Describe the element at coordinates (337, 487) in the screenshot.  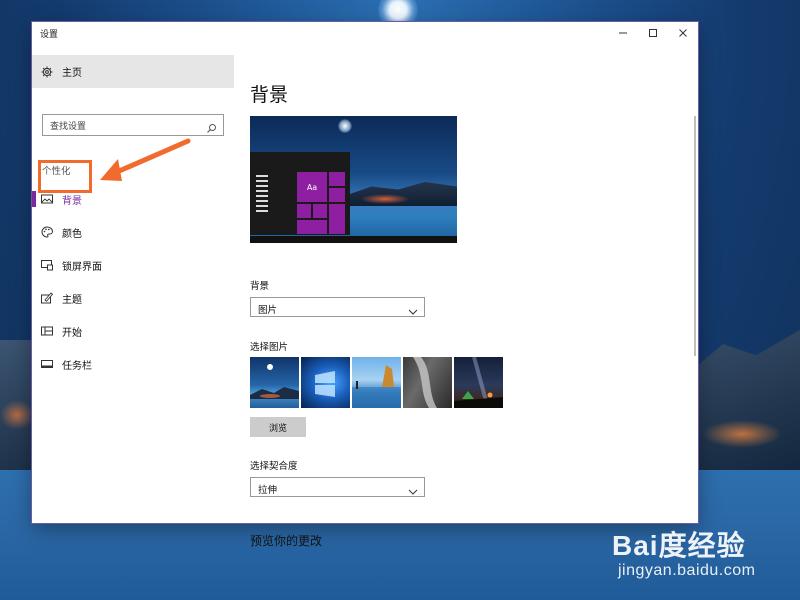
I see `fit-dropdown: 拉伸` at that location.